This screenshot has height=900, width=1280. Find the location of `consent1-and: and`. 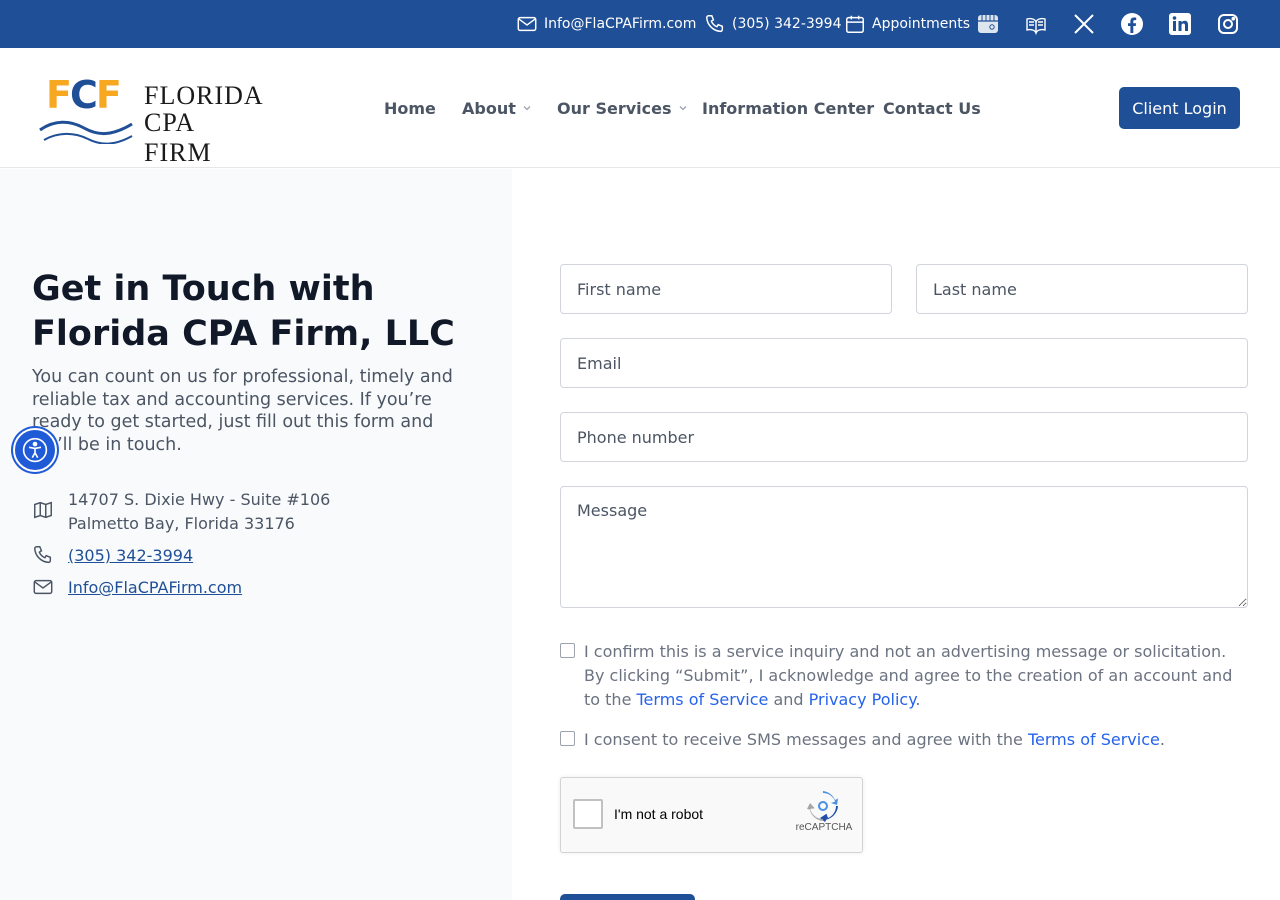

consent1-and: and is located at coordinates (788, 699).